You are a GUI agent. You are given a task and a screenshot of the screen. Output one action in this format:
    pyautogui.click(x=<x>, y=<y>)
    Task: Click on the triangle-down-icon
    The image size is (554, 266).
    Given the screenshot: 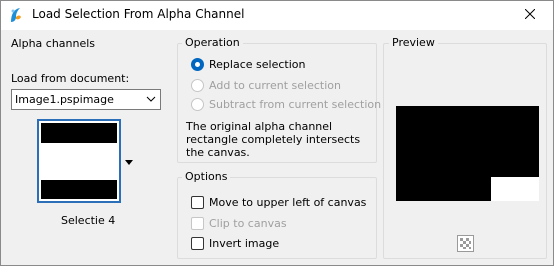 What is the action you would take?
    pyautogui.click(x=129, y=161)
    